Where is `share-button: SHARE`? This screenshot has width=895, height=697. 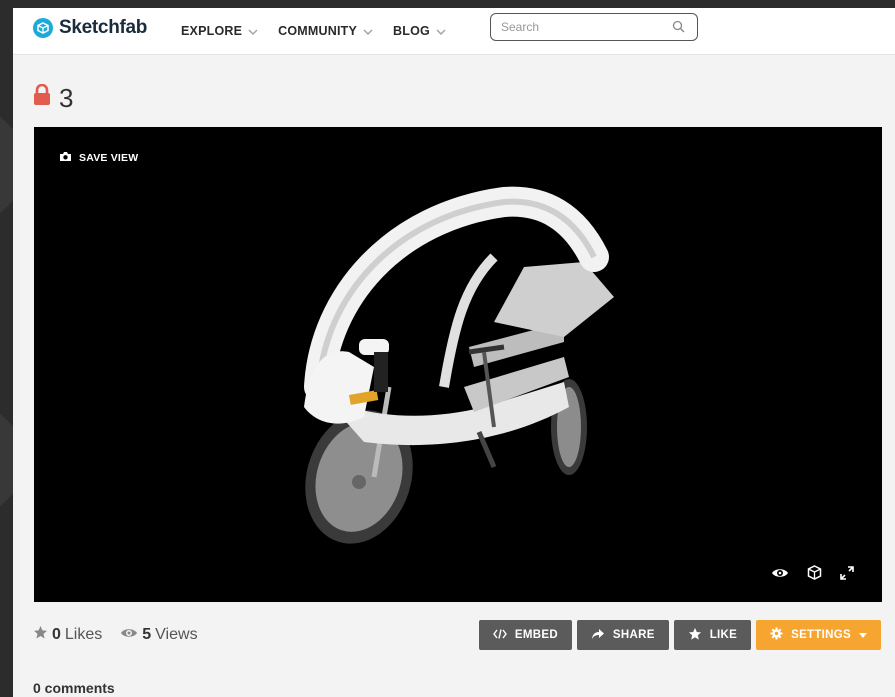 share-button: SHARE is located at coordinates (622, 635).